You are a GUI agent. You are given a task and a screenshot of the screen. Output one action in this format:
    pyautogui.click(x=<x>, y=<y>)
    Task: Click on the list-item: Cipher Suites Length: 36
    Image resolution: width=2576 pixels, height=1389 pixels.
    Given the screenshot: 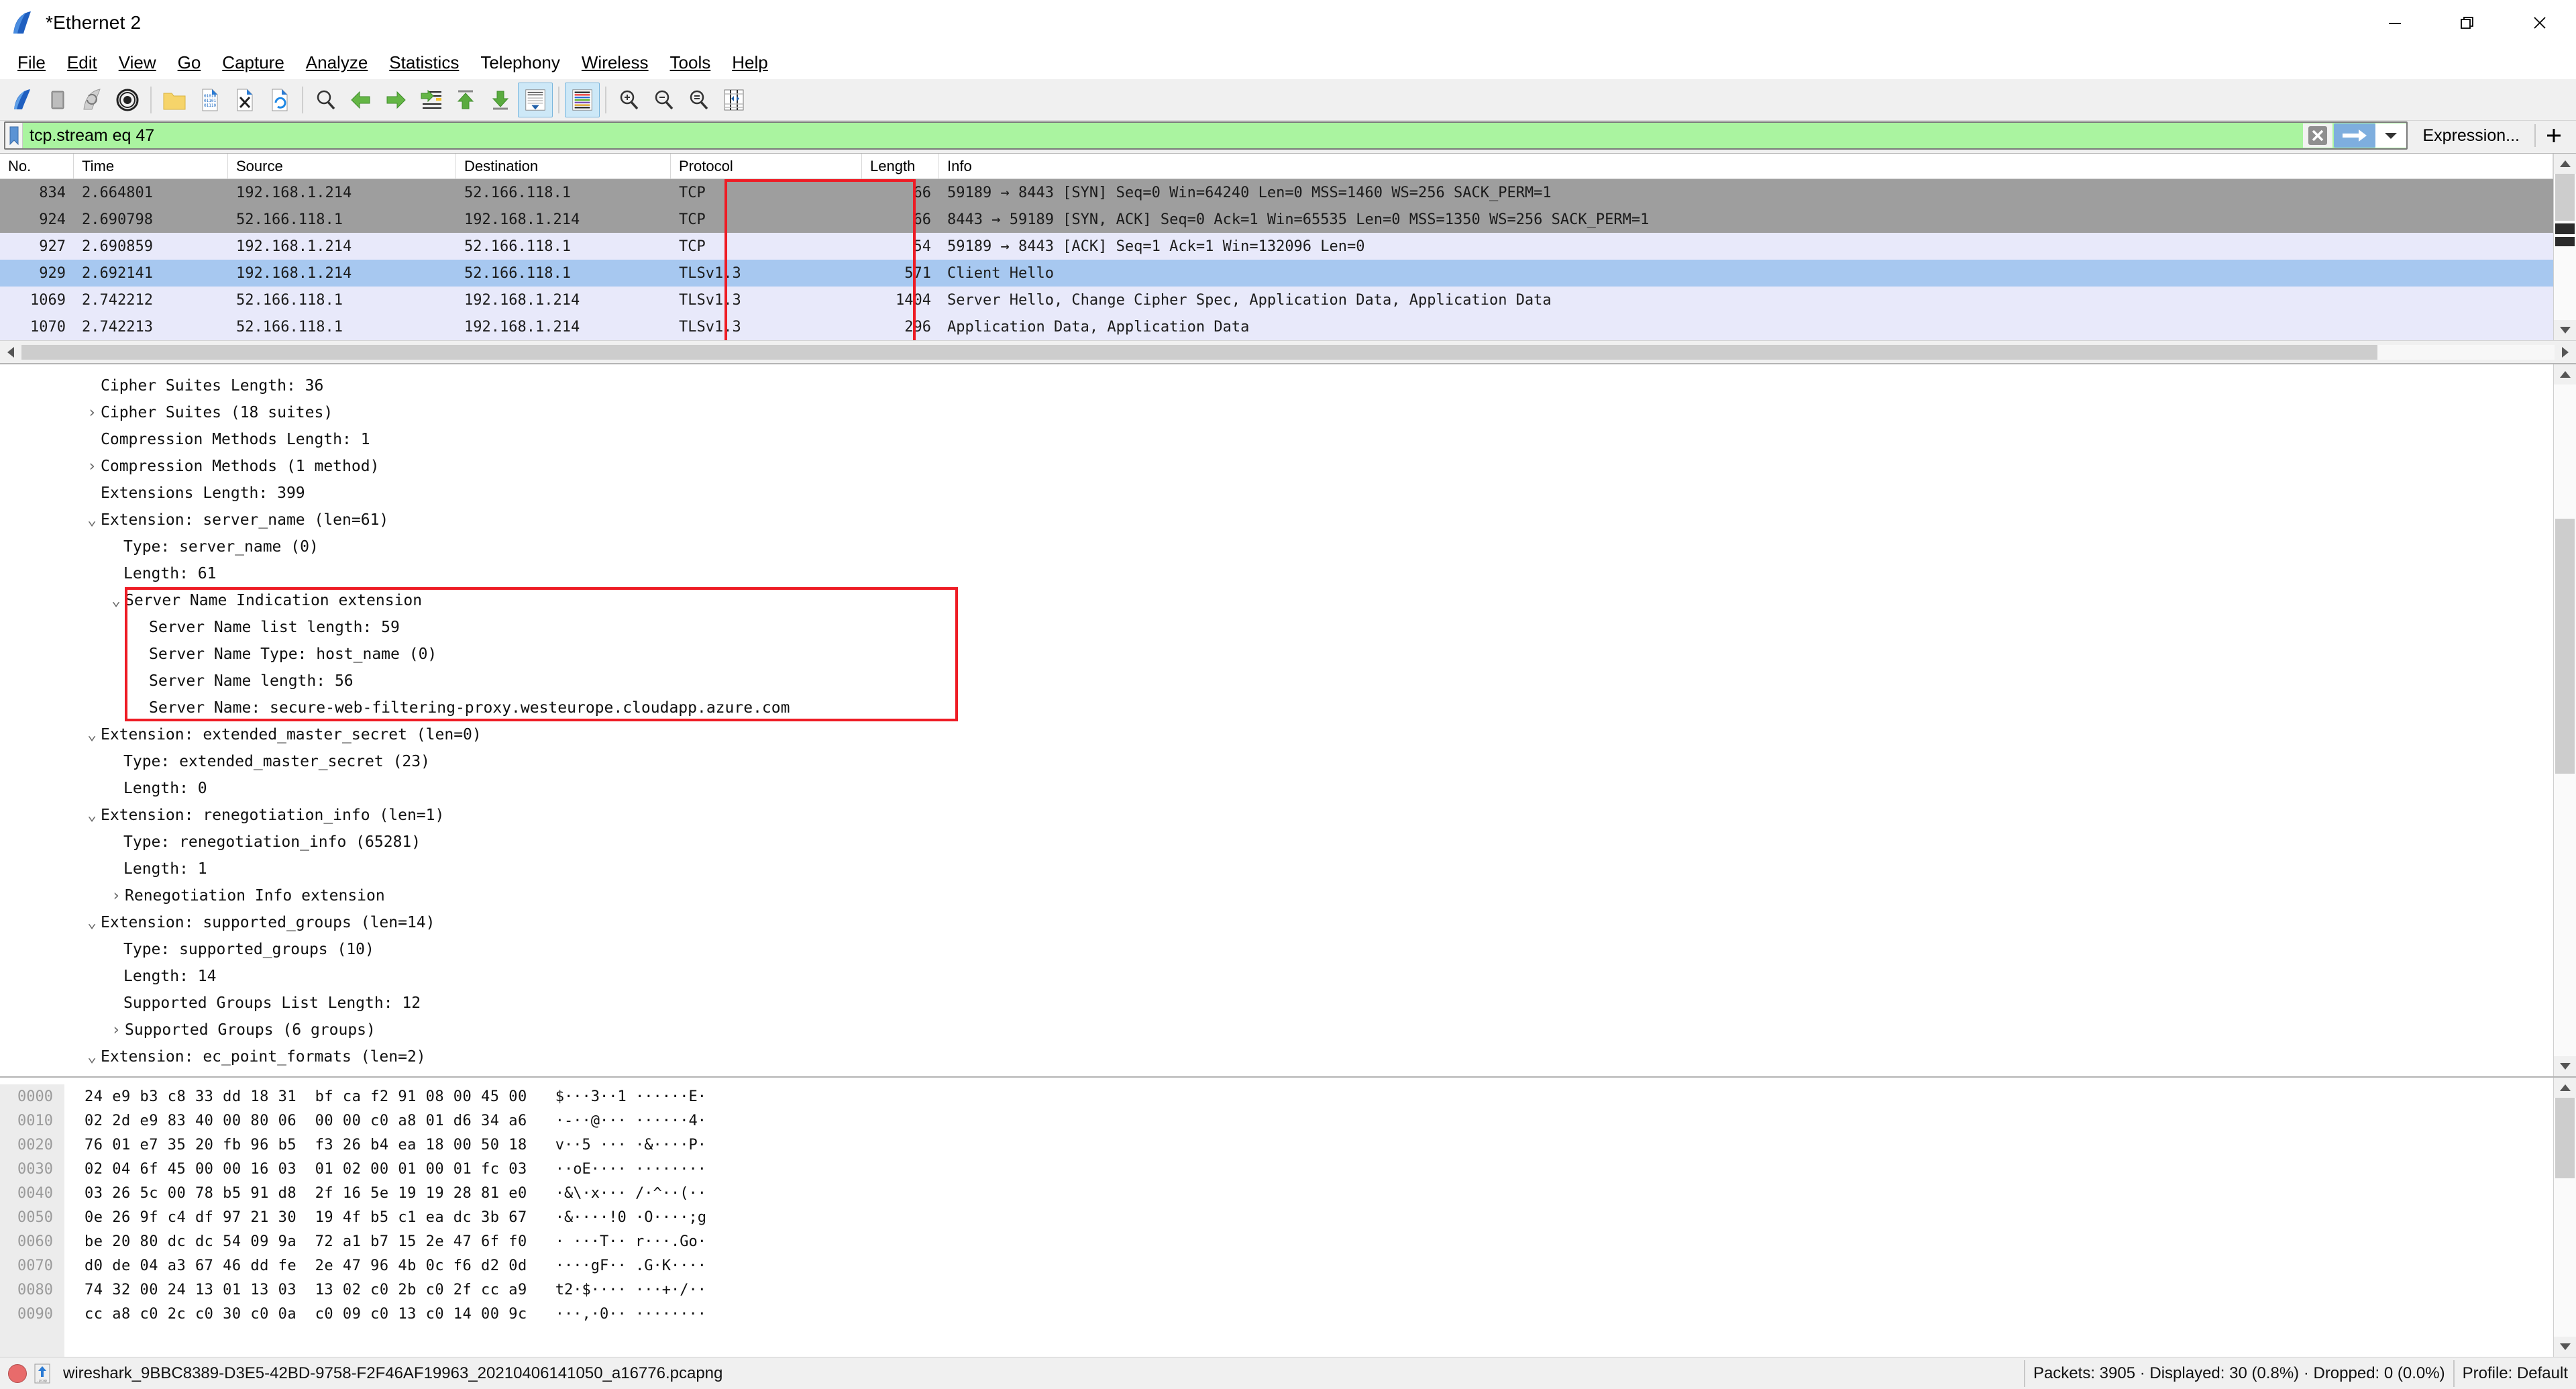 What is the action you would take?
    pyautogui.click(x=1276, y=385)
    